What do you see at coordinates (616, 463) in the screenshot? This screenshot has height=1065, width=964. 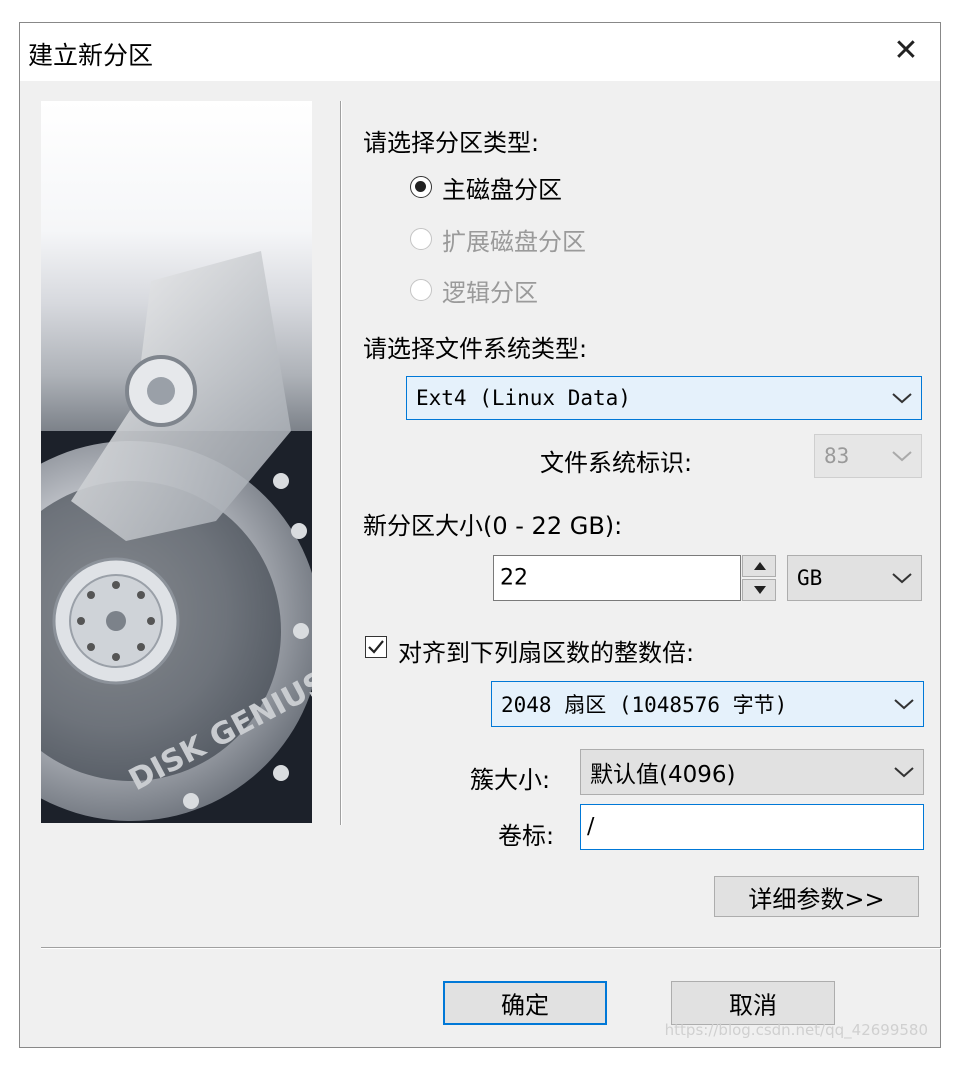 I see `filesystem-id-label: 文件系统标识:` at bounding box center [616, 463].